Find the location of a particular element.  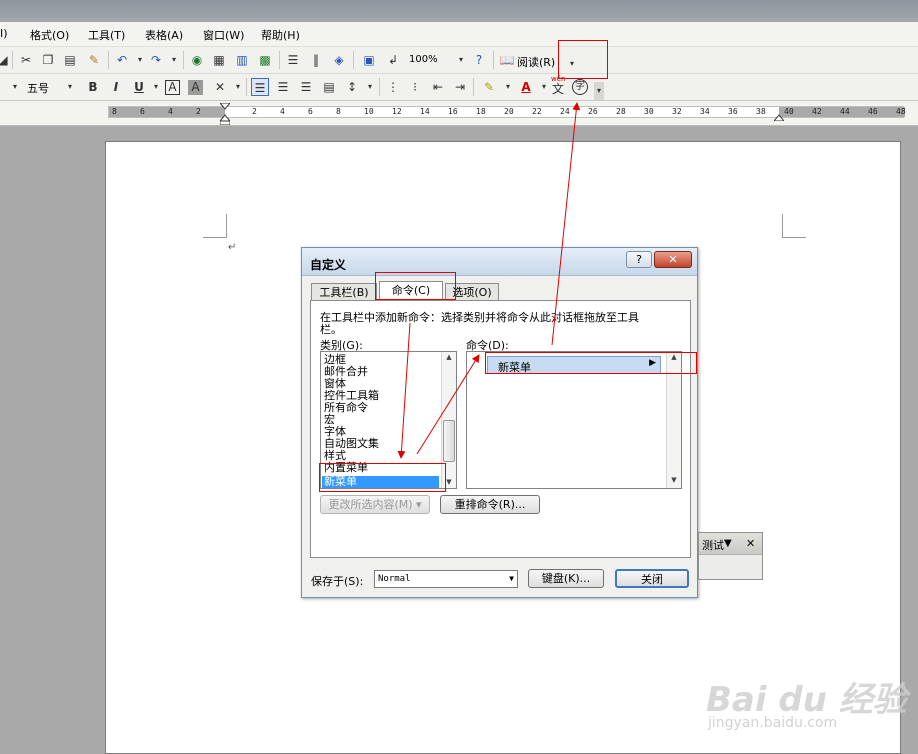

menu-item-format: 格式(O) is located at coordinates (49, 35).